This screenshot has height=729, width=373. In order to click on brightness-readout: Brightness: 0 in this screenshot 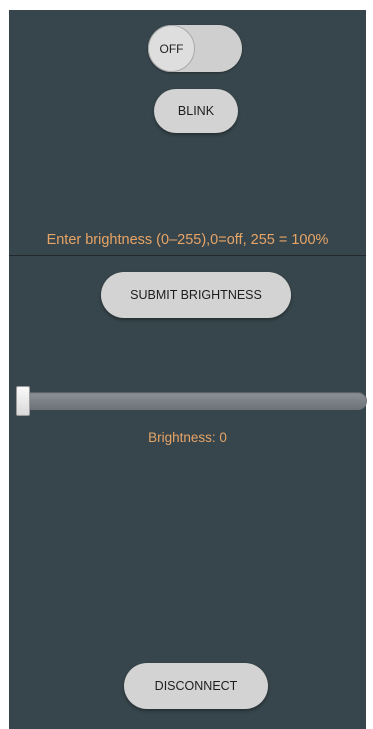, I will do `click(187, 437)`.